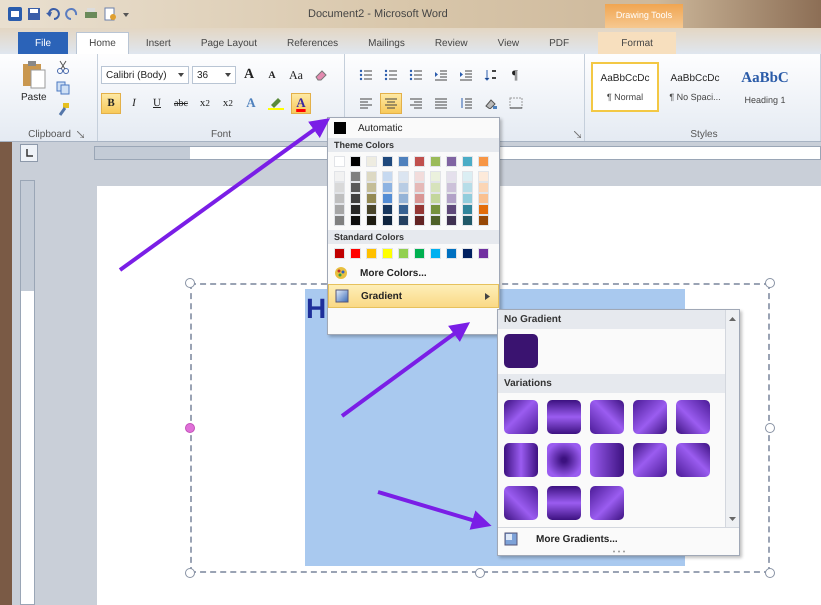 The height and width of the screenshot is (605, 821). Describe the element at coordinates (134, 103) in the screenshot. I see `italic-button: I` at that location.